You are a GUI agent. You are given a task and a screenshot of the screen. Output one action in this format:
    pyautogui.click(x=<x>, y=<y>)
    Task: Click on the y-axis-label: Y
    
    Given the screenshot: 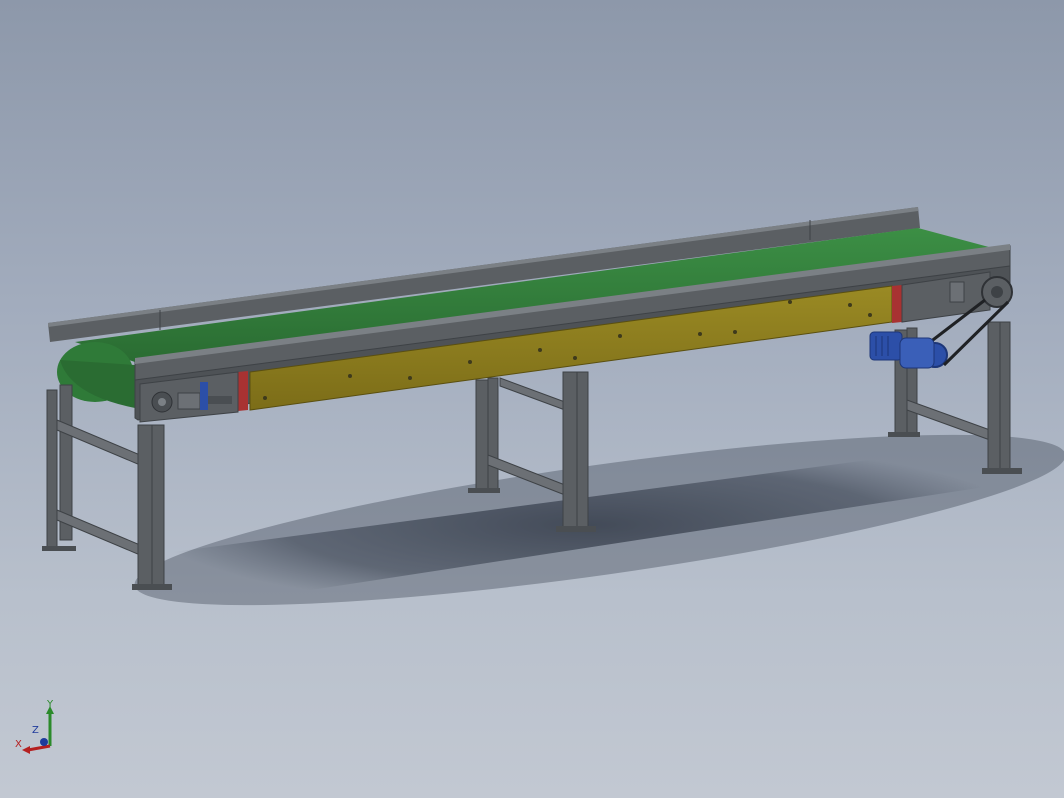 What is the action you would take?
    pyautogui.click(x=50, y=704)
    